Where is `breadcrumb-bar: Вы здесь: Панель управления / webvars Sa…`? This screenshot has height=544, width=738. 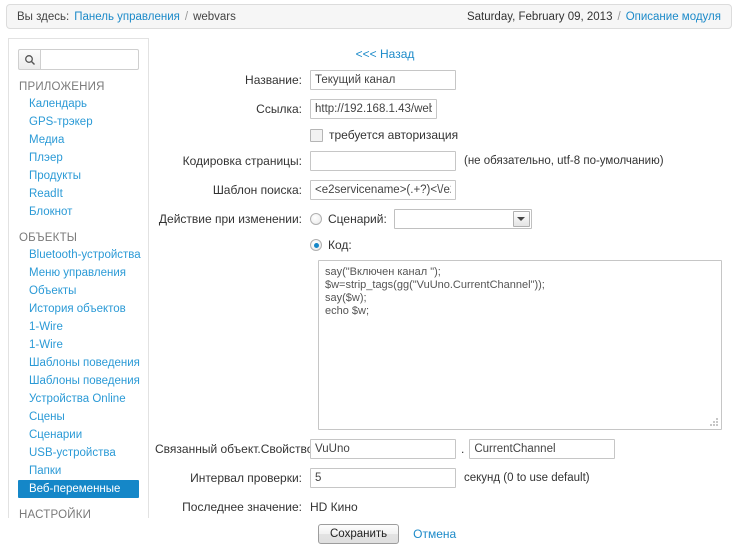 breadcrumb-bar: Вы здесь: Панель управления / webvars Sa… is located at coordinates (369, 16).